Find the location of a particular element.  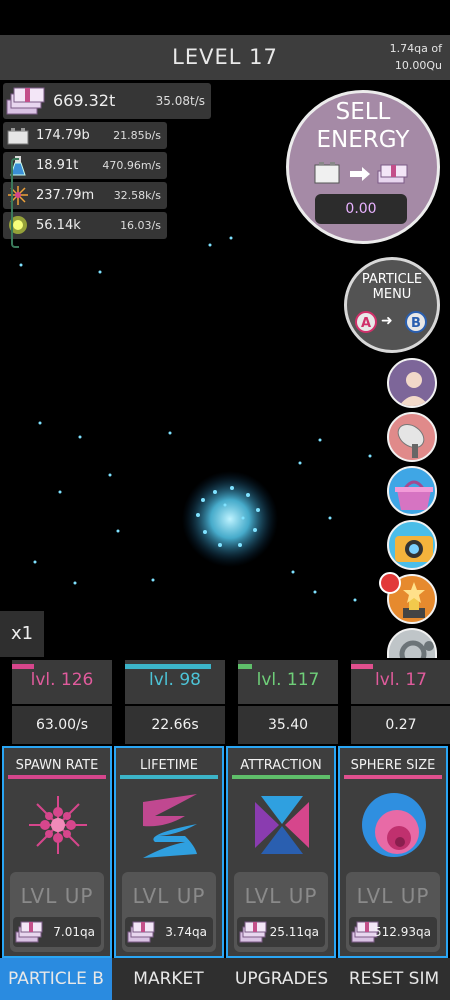

lifetime-level: lvl. 98 is located at coordinates (175, 680).